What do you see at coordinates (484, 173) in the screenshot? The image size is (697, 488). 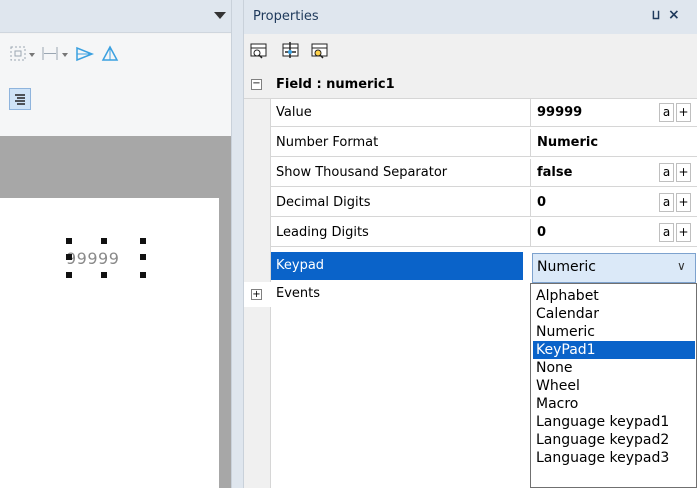 I see `property-row-thousand-separator: Show Thousand Separator false a +` at bounding box center [484, 173].